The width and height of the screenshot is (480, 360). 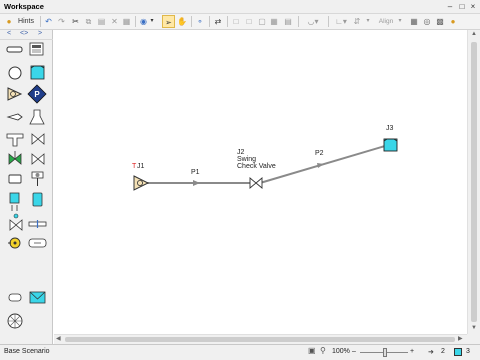 What do you see at coordinates (412, 351) in the screenshot?
I see `zoom-in-button: +` at bounding box center [412, 351].